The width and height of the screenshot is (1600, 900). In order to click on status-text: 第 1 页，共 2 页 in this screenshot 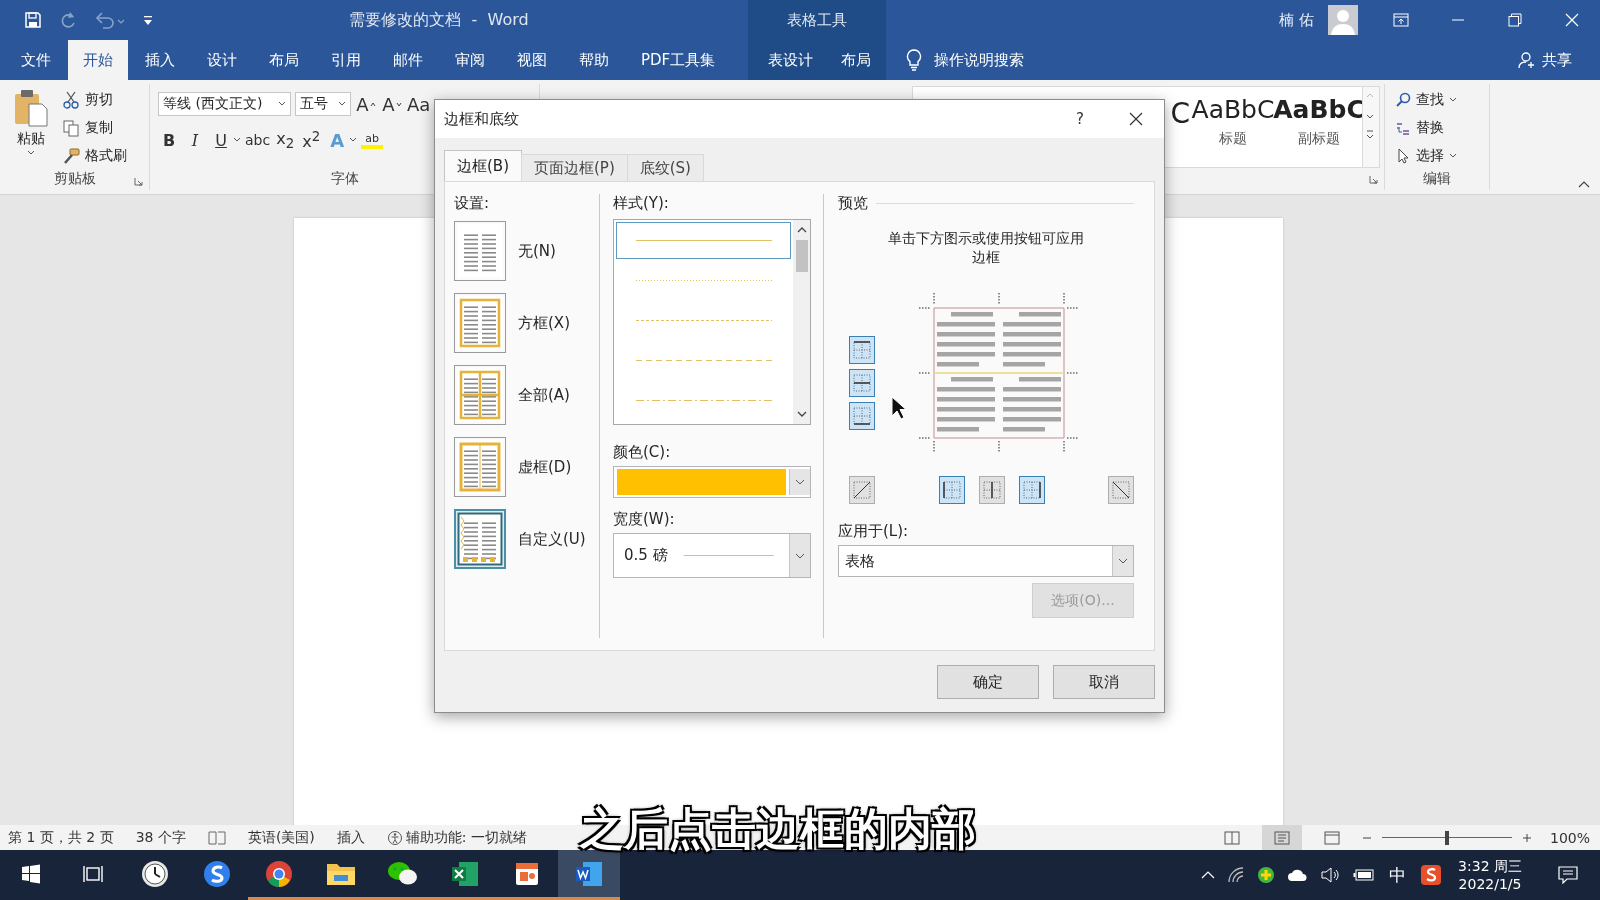, I will do `click(61, 837)`.